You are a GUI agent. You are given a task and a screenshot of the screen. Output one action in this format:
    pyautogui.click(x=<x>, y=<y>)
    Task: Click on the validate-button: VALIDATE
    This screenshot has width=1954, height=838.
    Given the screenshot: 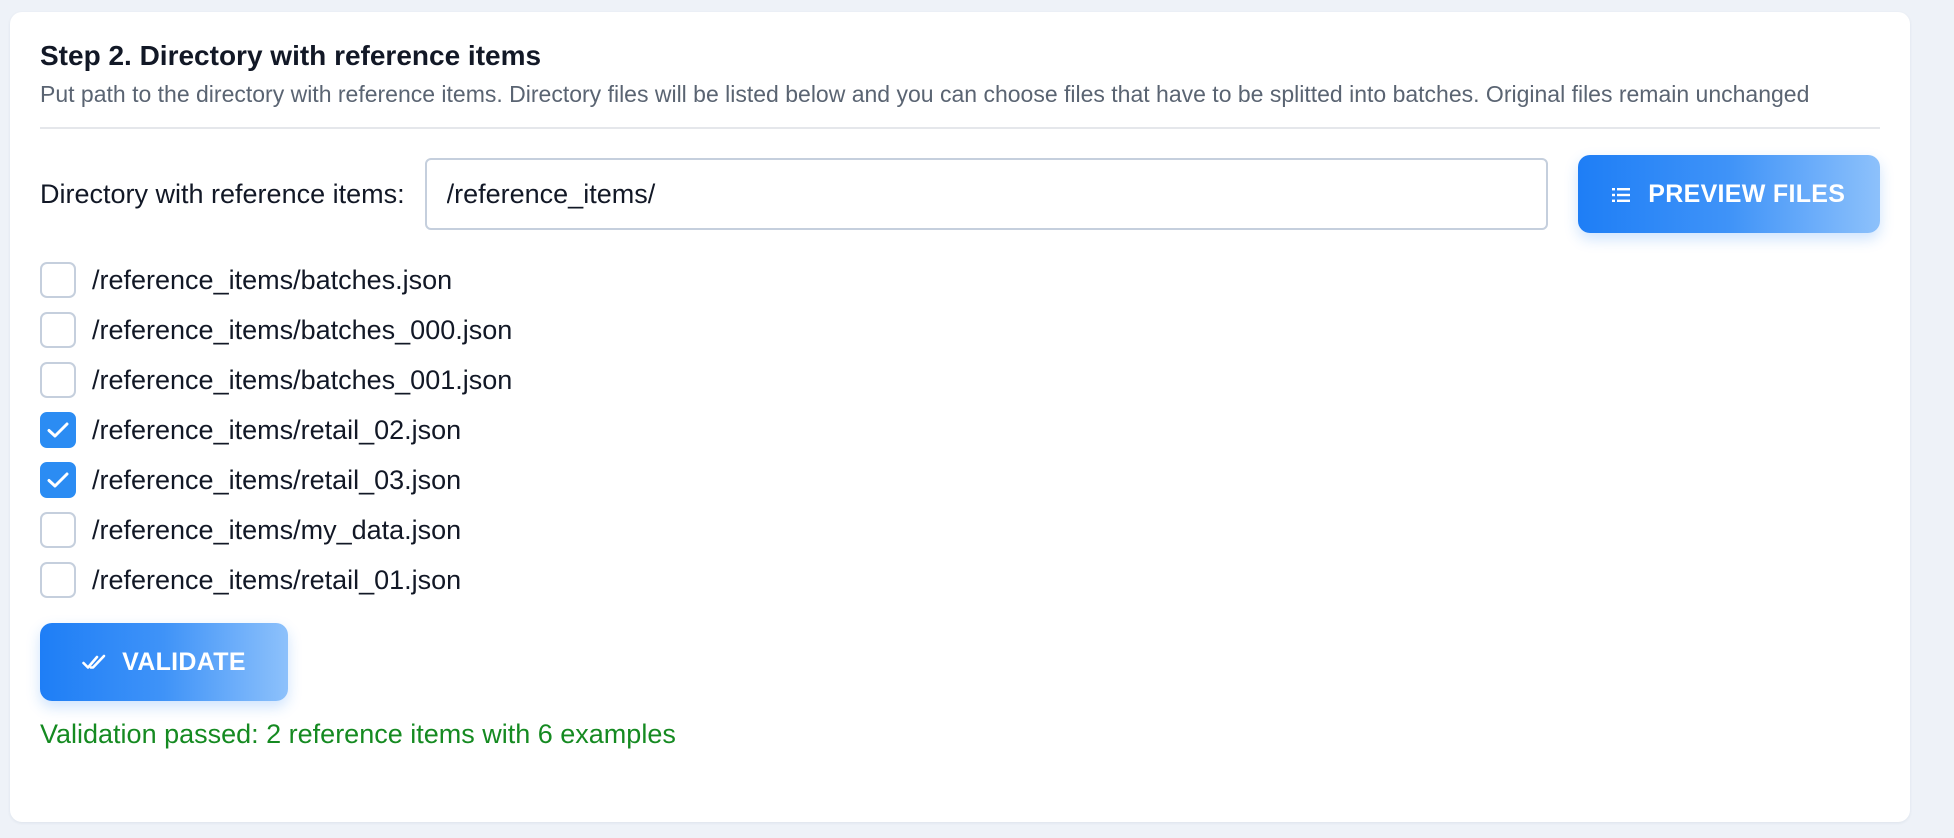 What is the action you would take?
    pyautogui.click(x=164, y=662)
    